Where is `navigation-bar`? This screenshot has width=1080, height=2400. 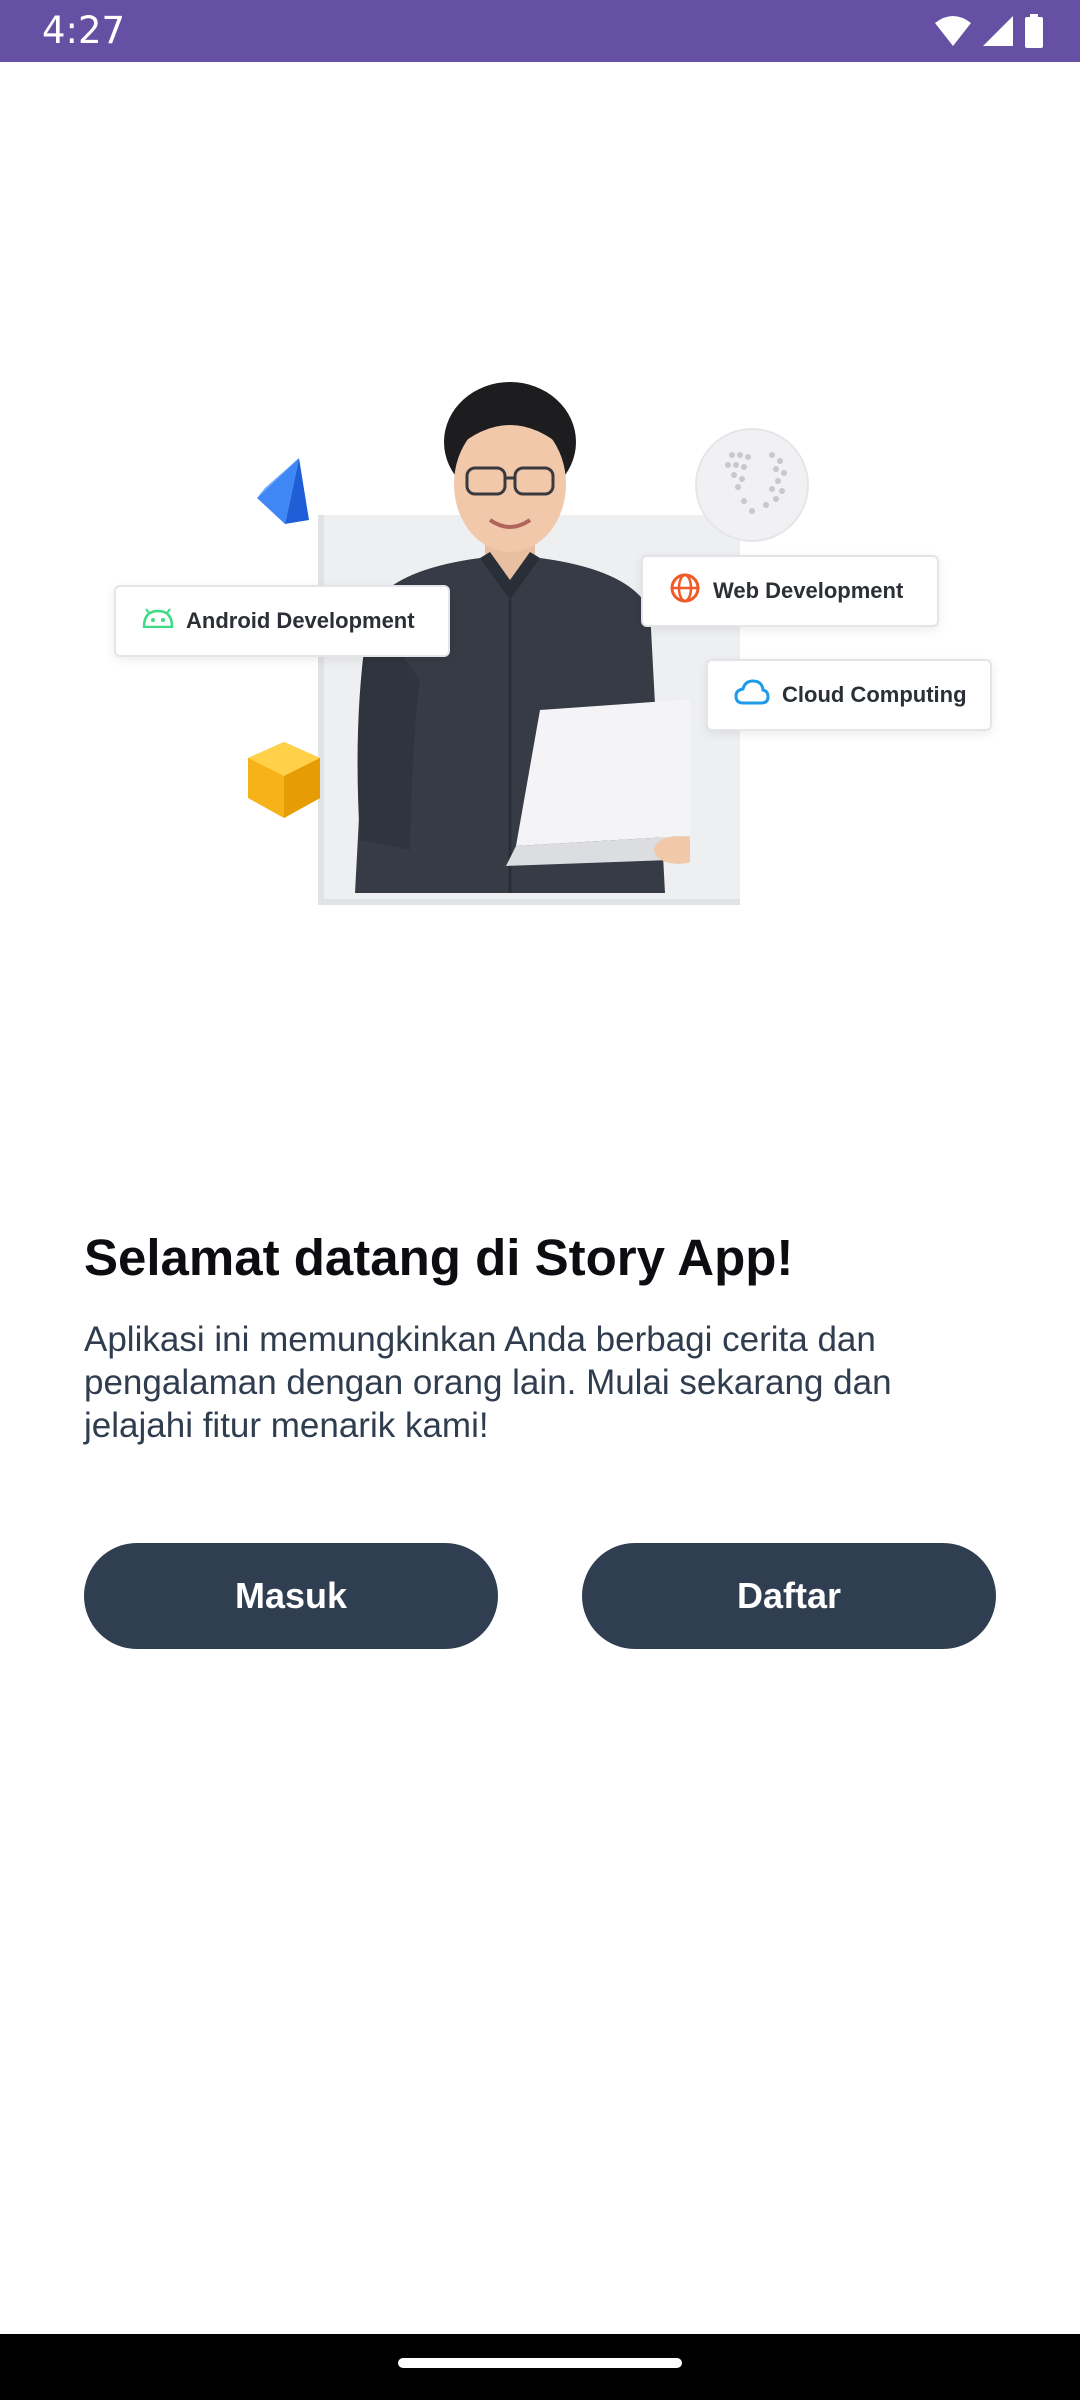 navigation-bar is located at coordinates (540, 2367).